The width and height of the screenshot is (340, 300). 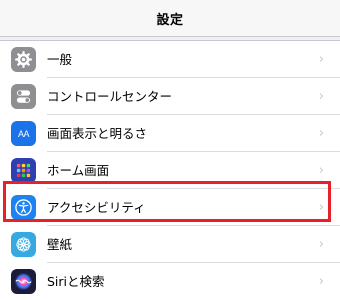 What do you see at coordinates (96, 207) in the screenshot?
I see `settings-row-label: アクセシビリティ` at bounding box center [96, 207].